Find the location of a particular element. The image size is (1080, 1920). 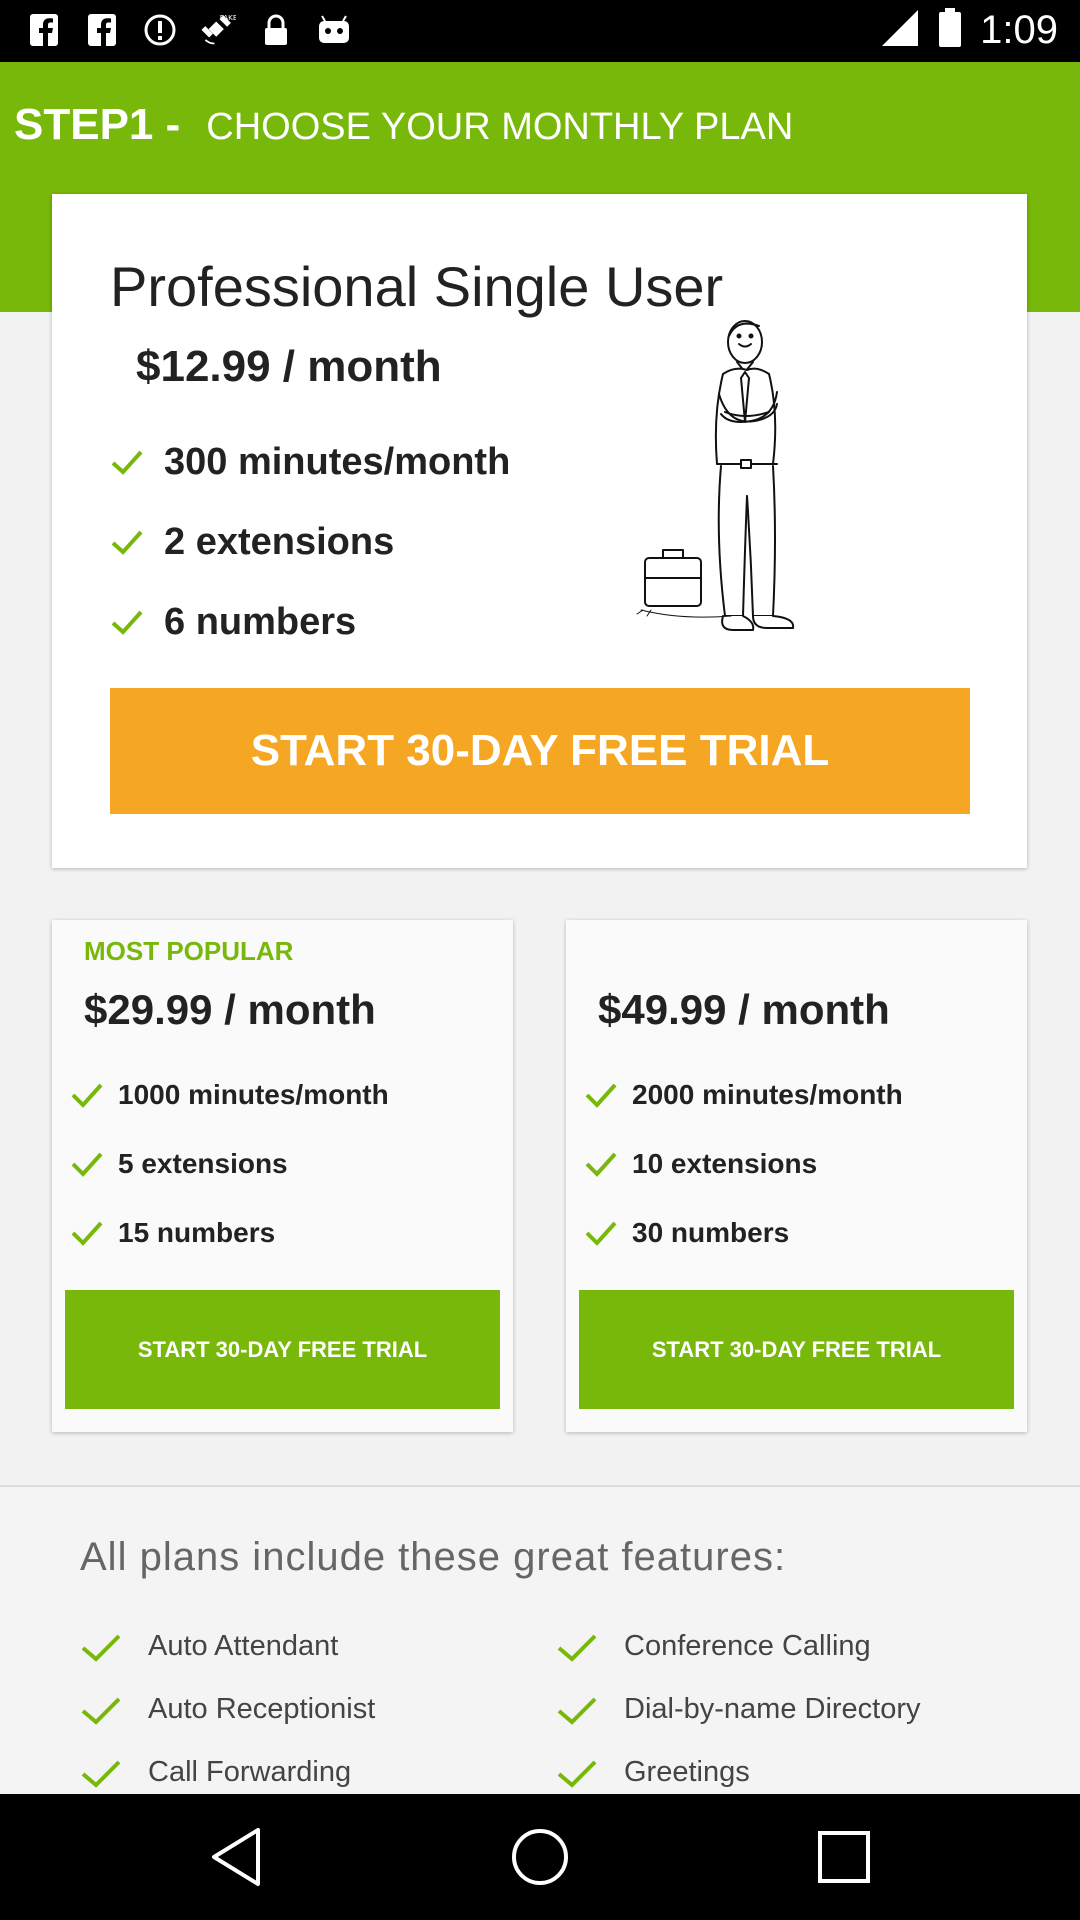

list-item: Dial-by-name Directory is located at coordinates (738, 1709).